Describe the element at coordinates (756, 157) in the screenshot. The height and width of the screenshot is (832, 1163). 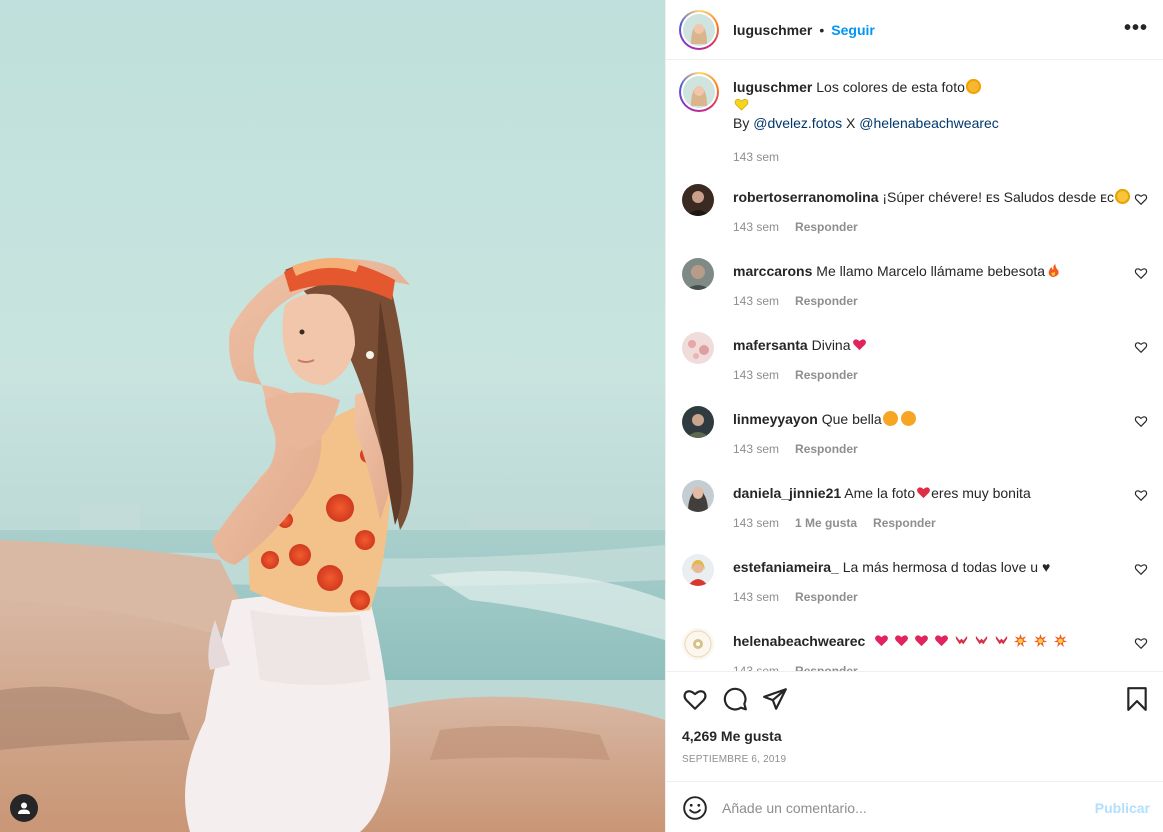
I see `caption-time: 143 sem` at that location.